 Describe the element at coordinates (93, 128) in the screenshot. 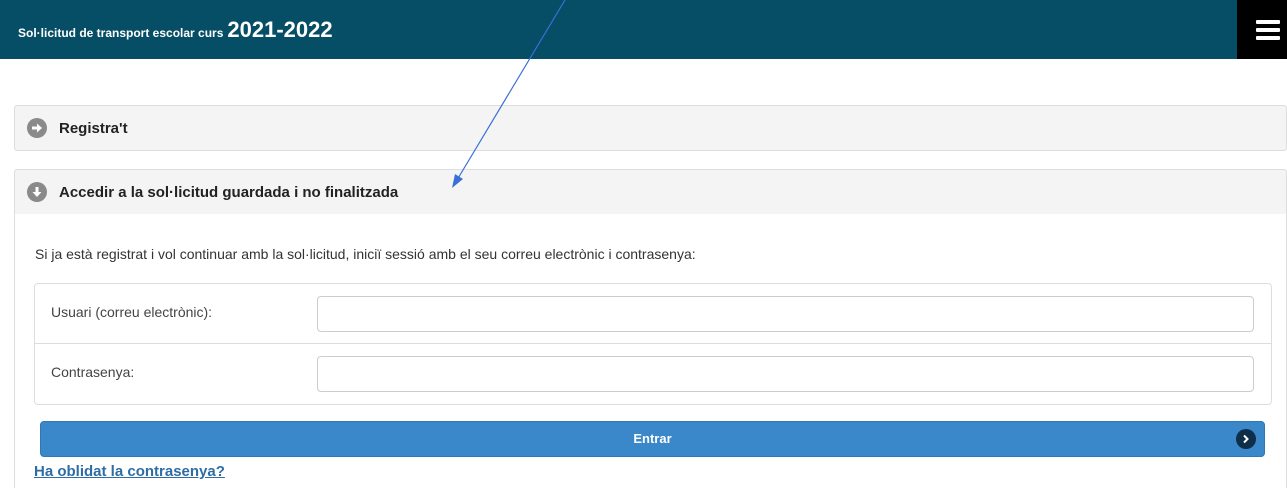

I see `section-register-label: Registra't` at that location.